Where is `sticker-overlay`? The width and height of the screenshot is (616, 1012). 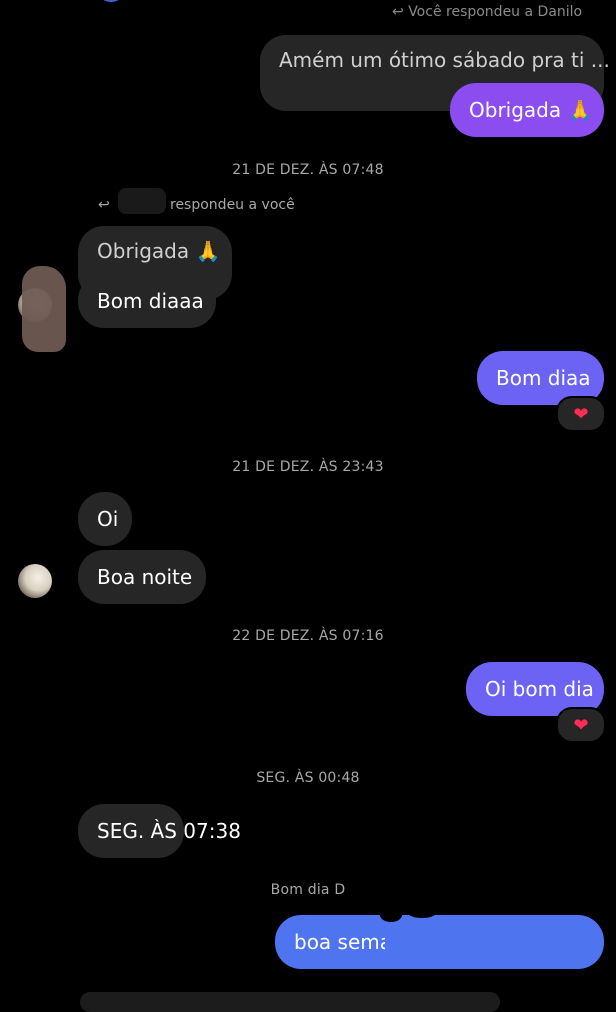 sticker-overlay is located at coordinates (44, 309).